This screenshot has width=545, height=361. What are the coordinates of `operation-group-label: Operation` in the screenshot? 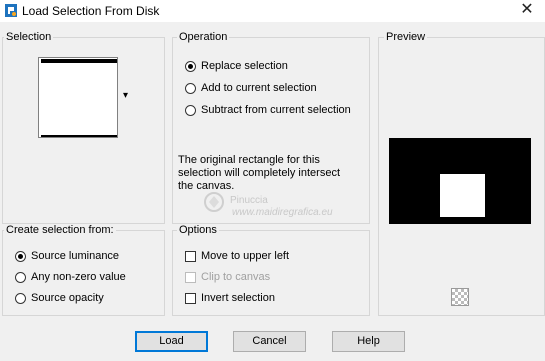 It's located at (203, 37).